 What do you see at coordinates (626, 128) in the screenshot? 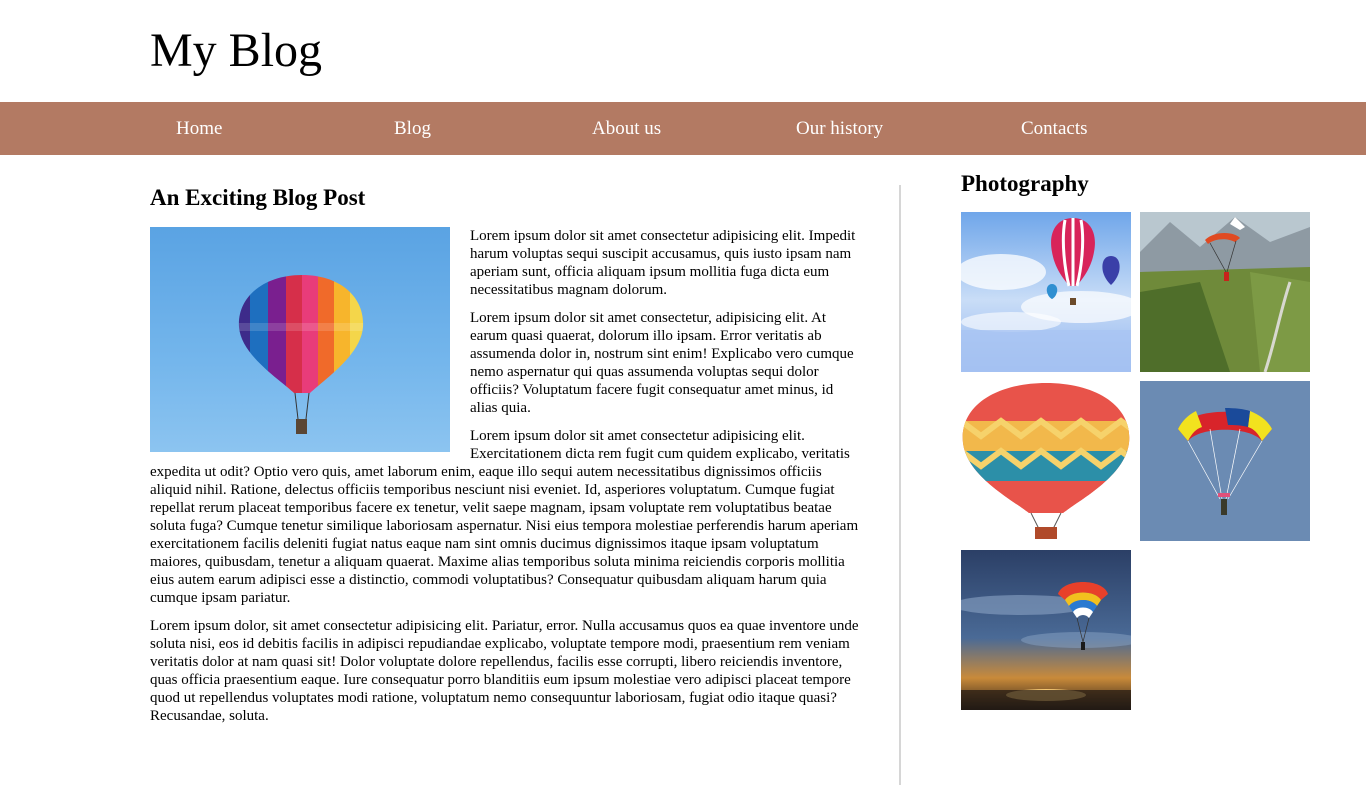
I see `nav-about-us: About us` at bounding box center [626, 128].